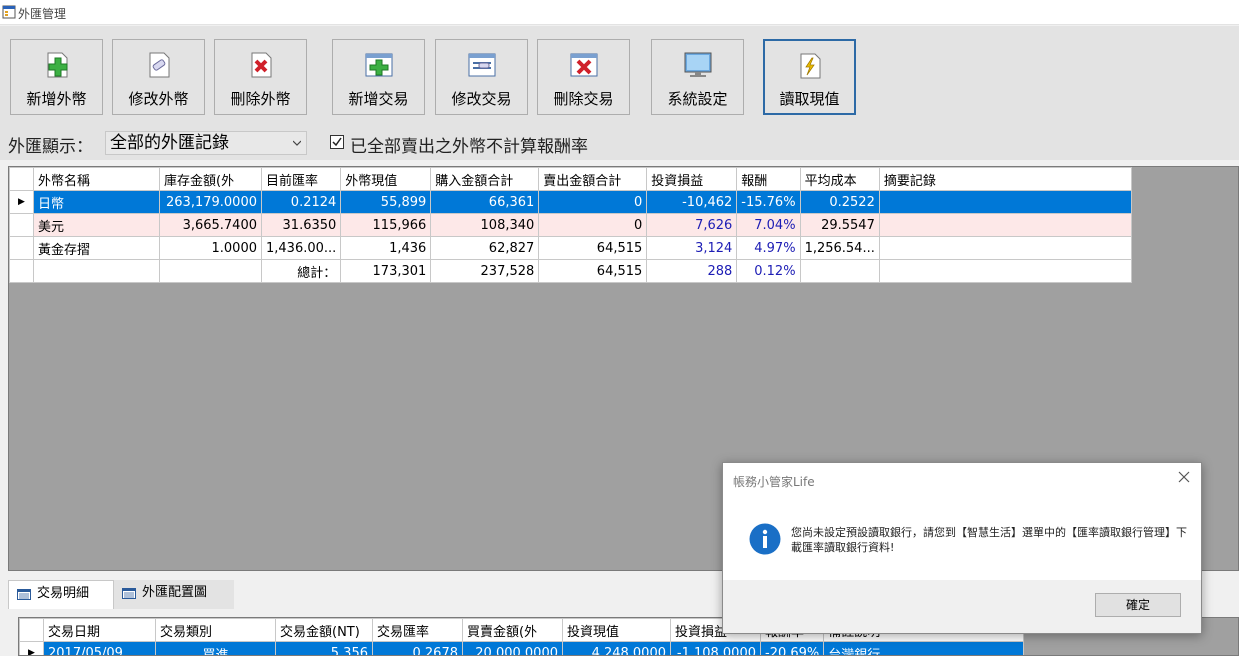  What do you see at coordinates (768, 179) in the screenshot?
I see `column-header: 報酬` at bounding box center [768, 179].